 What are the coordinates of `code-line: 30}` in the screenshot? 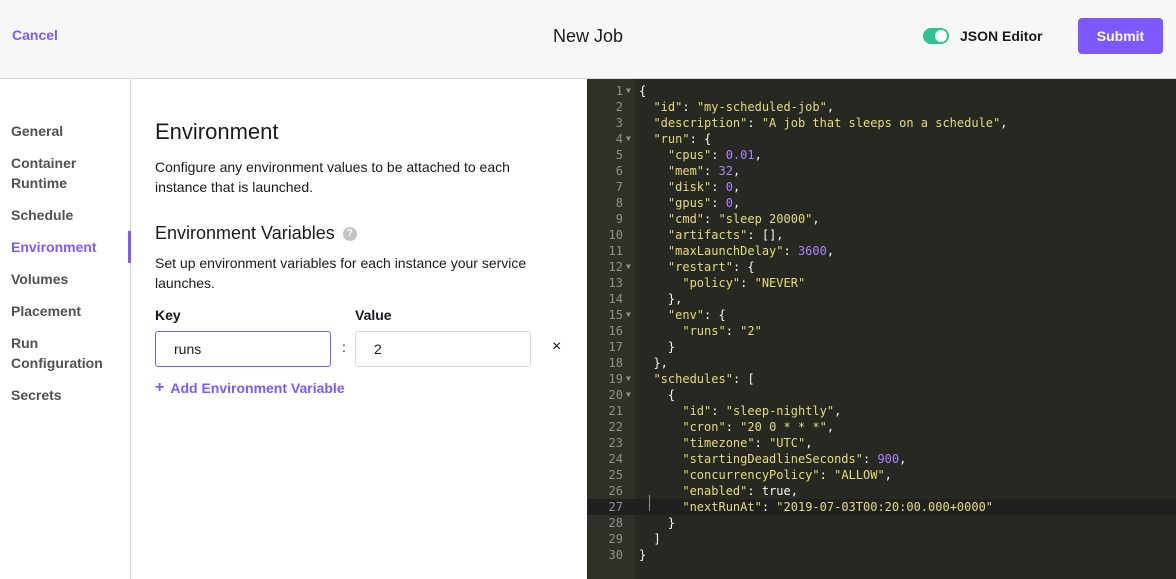 It's located at (881, 555).